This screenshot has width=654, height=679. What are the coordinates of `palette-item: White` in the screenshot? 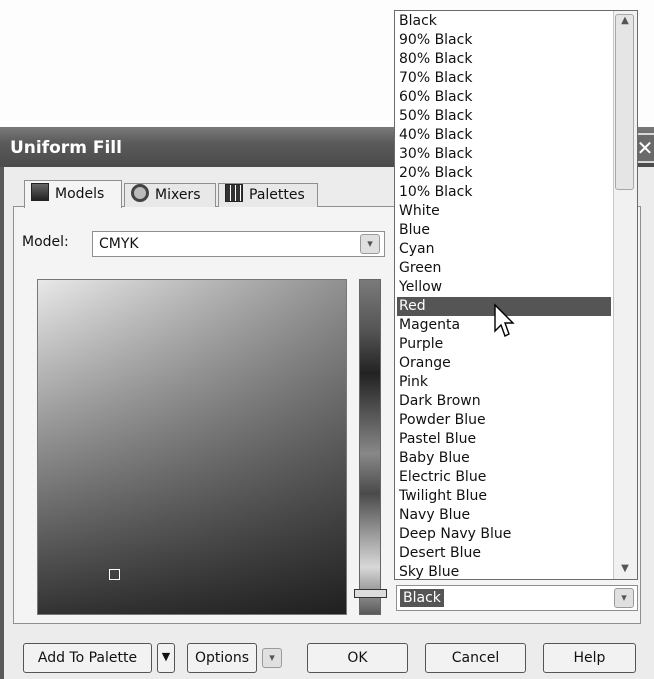 It's located at (504, 211).